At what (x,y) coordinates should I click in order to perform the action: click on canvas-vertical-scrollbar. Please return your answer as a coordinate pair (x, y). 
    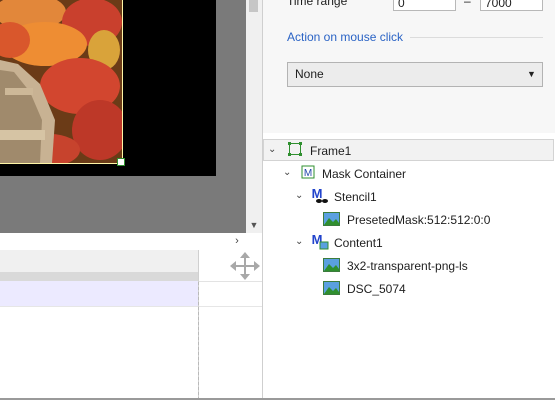
    Looking at the image, I should click on (254, 116).